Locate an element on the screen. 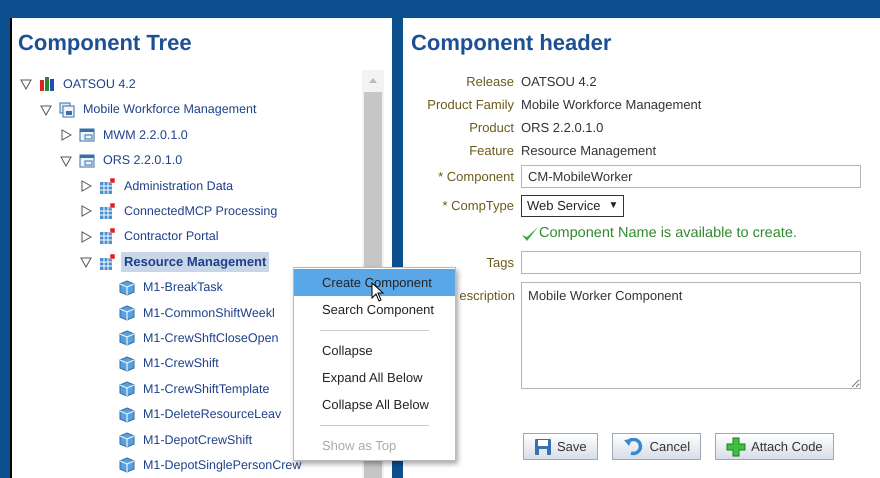 The image size is (880, 478). field-value: ORS 2.2.0.1.0 is located at coordinates (562, 127).